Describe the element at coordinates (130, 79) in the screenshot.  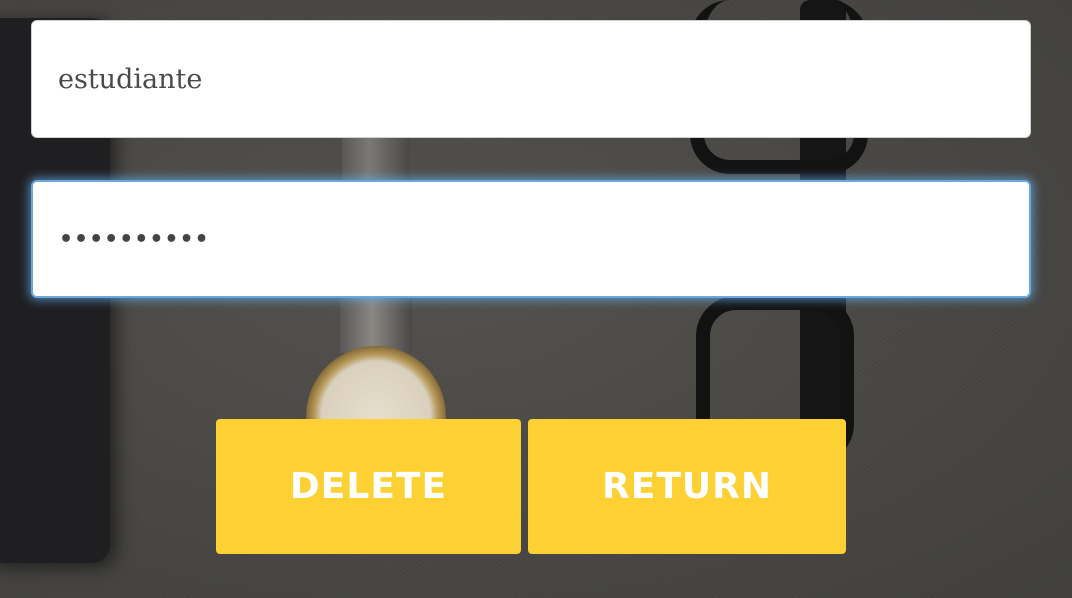
I see `username-value: estudiante` at that location.